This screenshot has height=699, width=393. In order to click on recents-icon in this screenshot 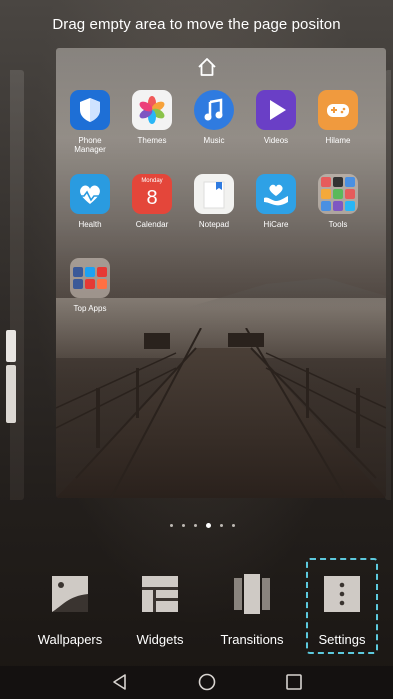, I will do `click(294, 682)`.